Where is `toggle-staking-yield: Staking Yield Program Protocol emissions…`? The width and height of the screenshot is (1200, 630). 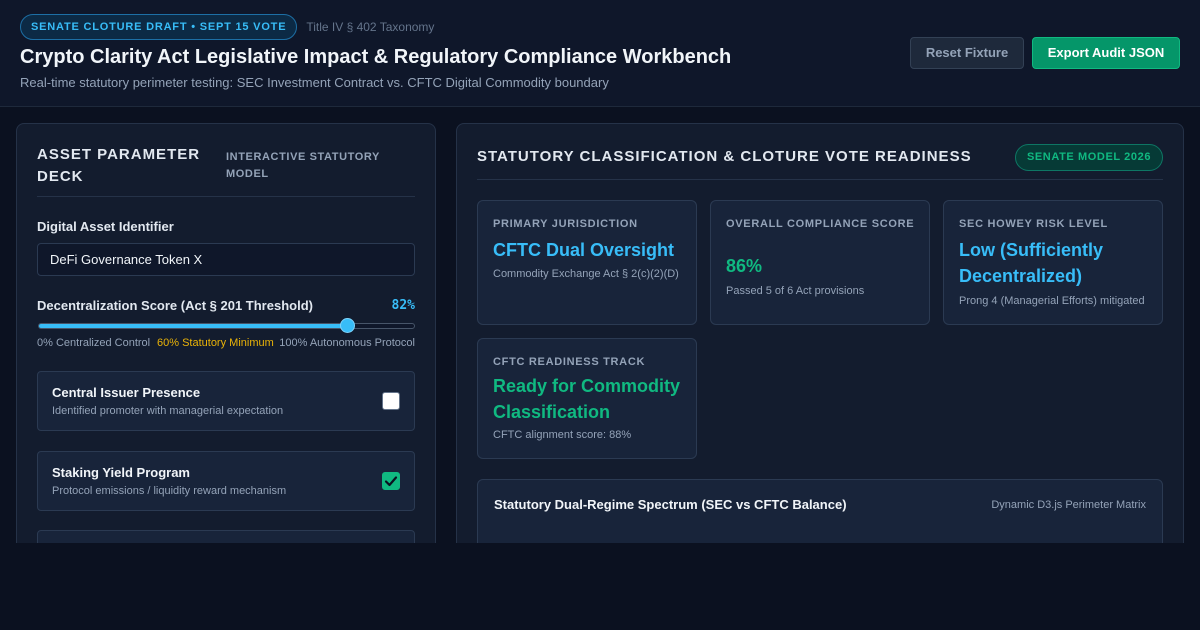
toggle-staking-yield: Staking Yield Program Protocol emissions… is located at coordinates (226, 481).